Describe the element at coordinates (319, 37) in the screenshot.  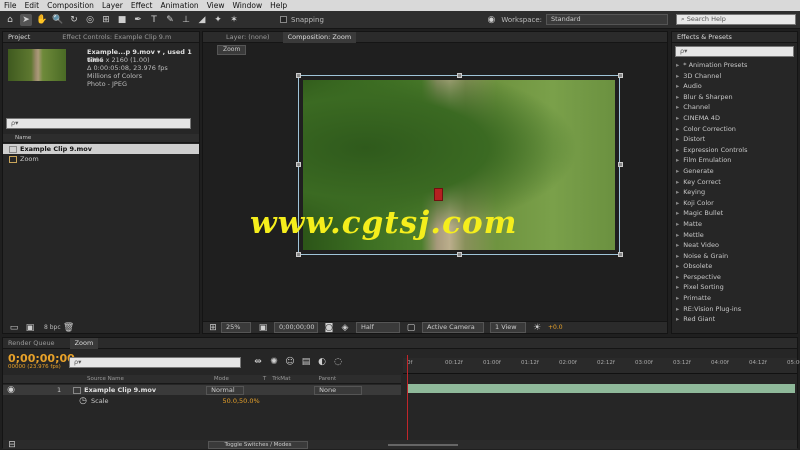
I see `tab-composition: Composition: Zoom` at that location.